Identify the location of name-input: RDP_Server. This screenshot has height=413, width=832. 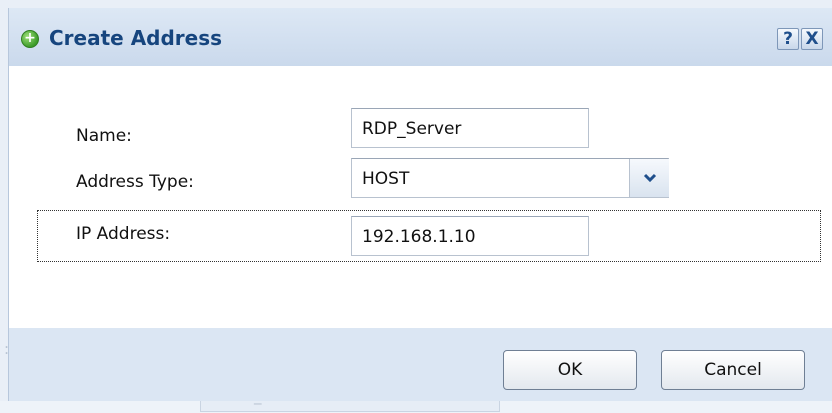
(470, 128).